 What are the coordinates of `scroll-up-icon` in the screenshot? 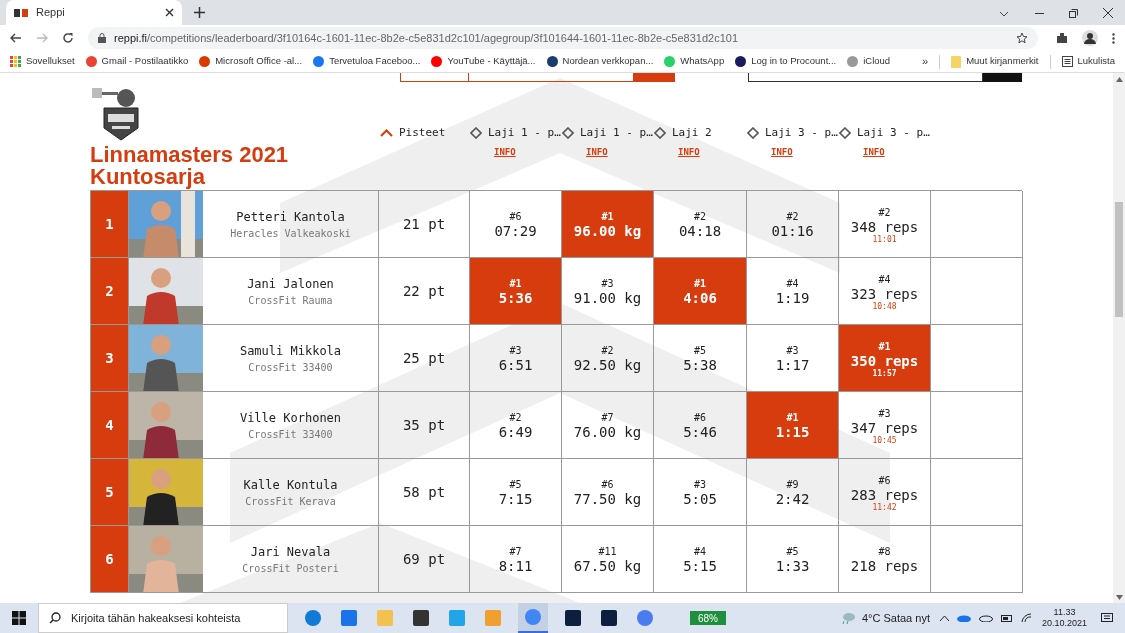 It's located at (1119, 79).